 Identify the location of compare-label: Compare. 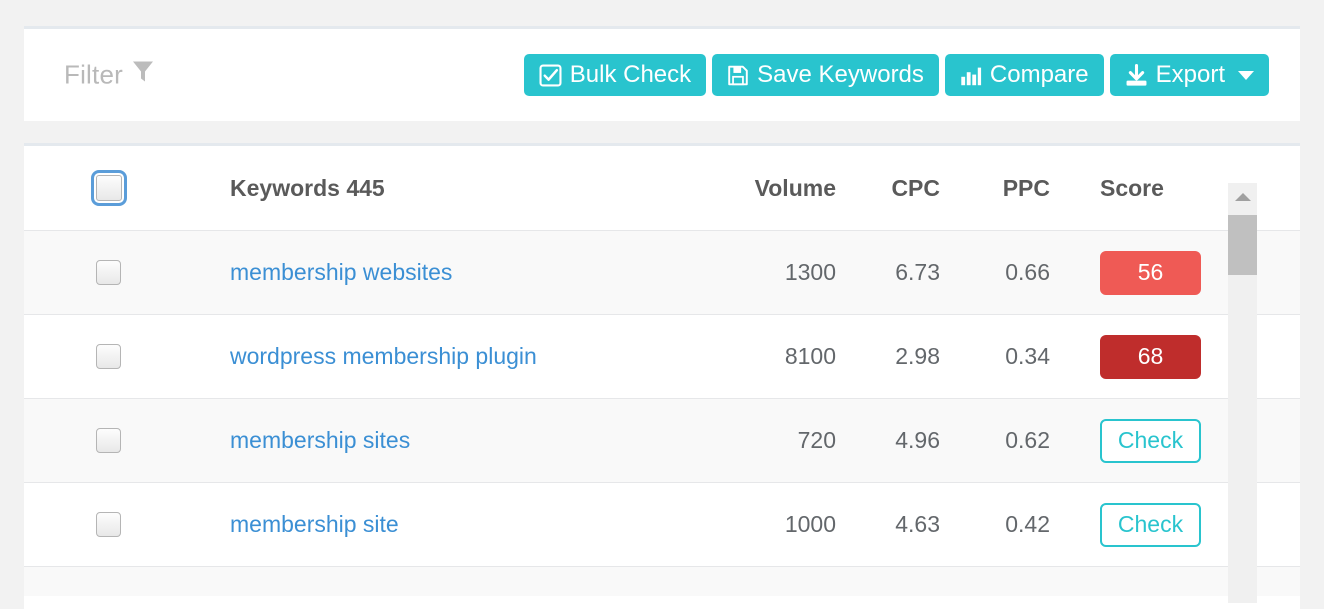
(1039, 74).